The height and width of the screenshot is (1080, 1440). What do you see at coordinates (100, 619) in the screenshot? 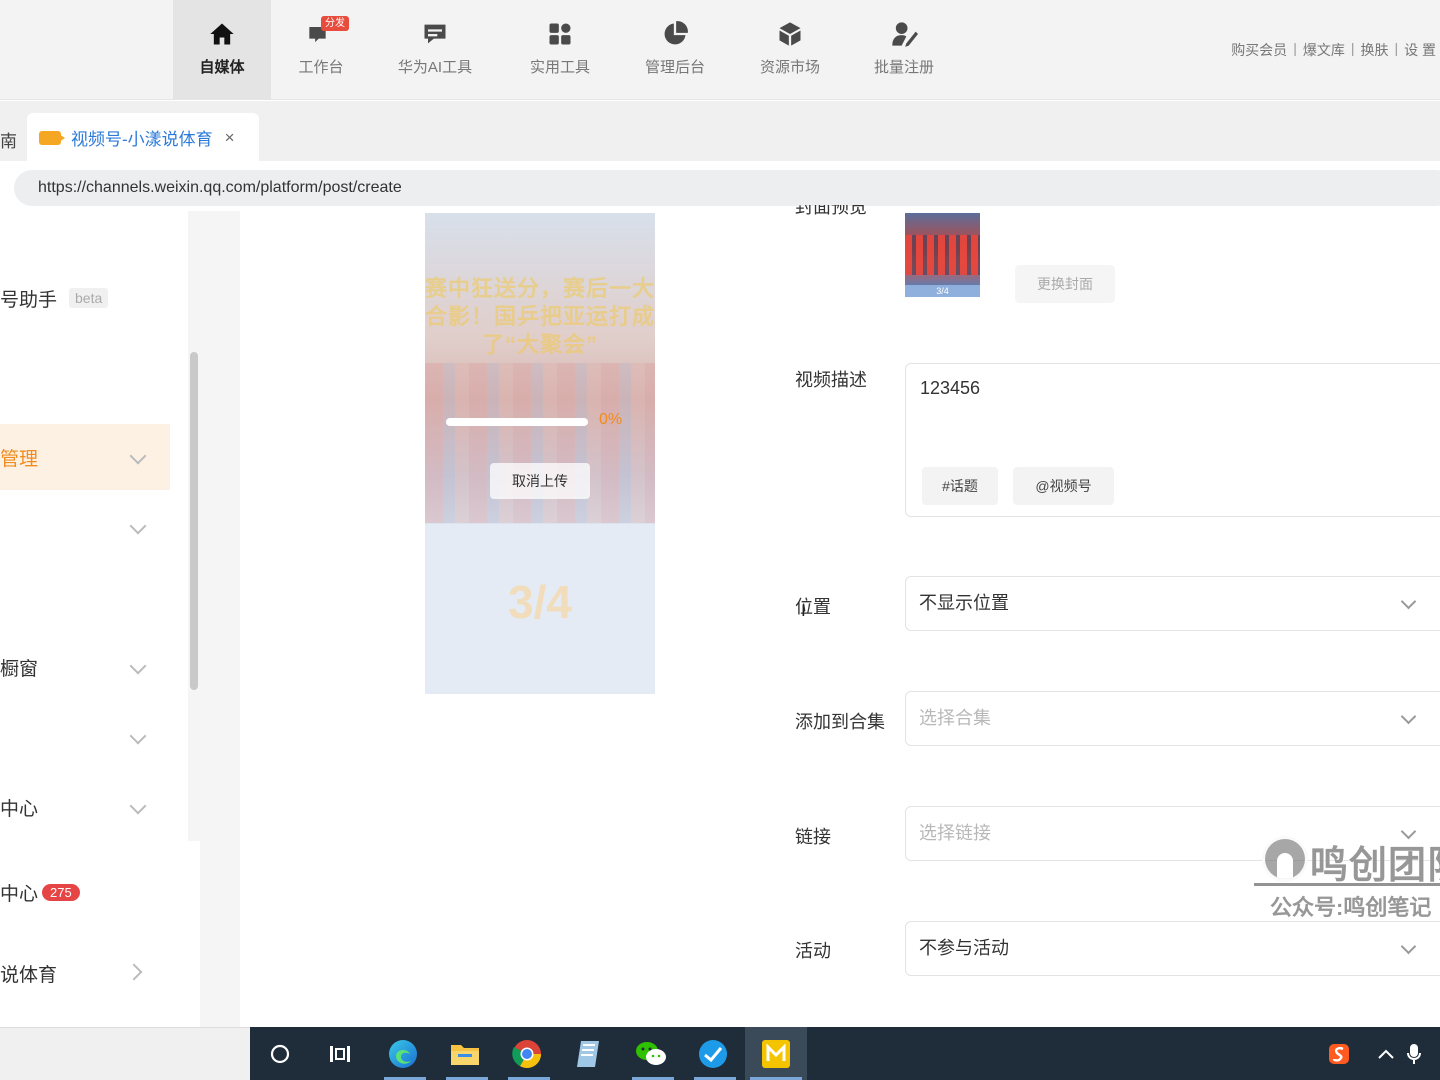
I see `sidebar: 号助手 beta 管理 橱窗 中心 中心 275 说体育` at bounding box center [100, 619].